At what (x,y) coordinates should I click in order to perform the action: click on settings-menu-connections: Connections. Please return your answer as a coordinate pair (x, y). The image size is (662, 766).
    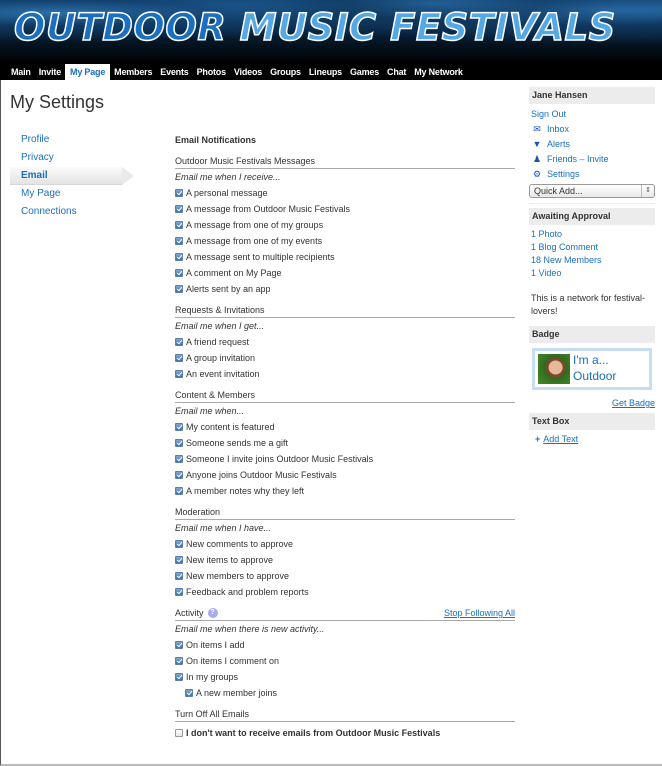
    Looking at the image, I should click on (66, 212).